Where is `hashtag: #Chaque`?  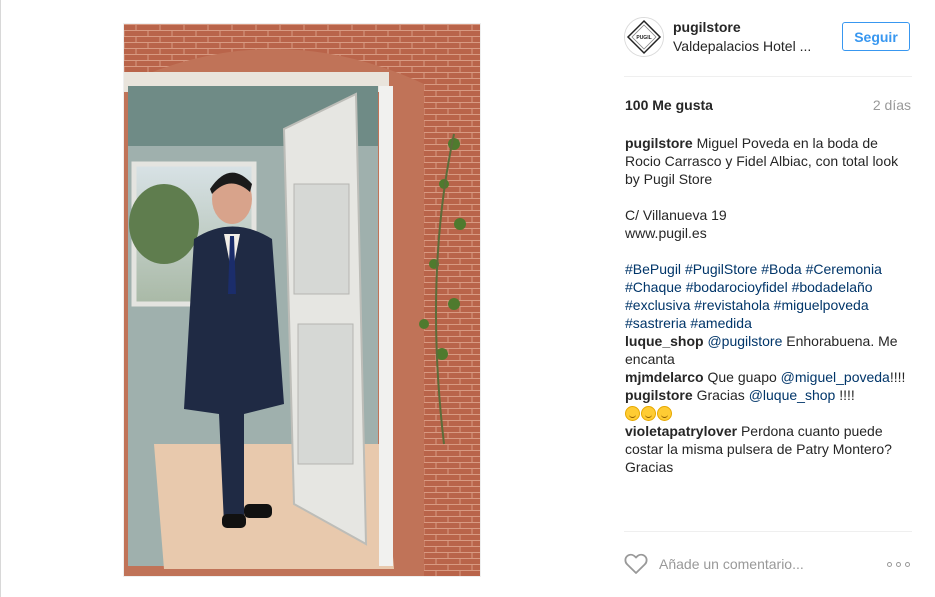 hashtag: #Chaque is located at coordinates (653, 287).